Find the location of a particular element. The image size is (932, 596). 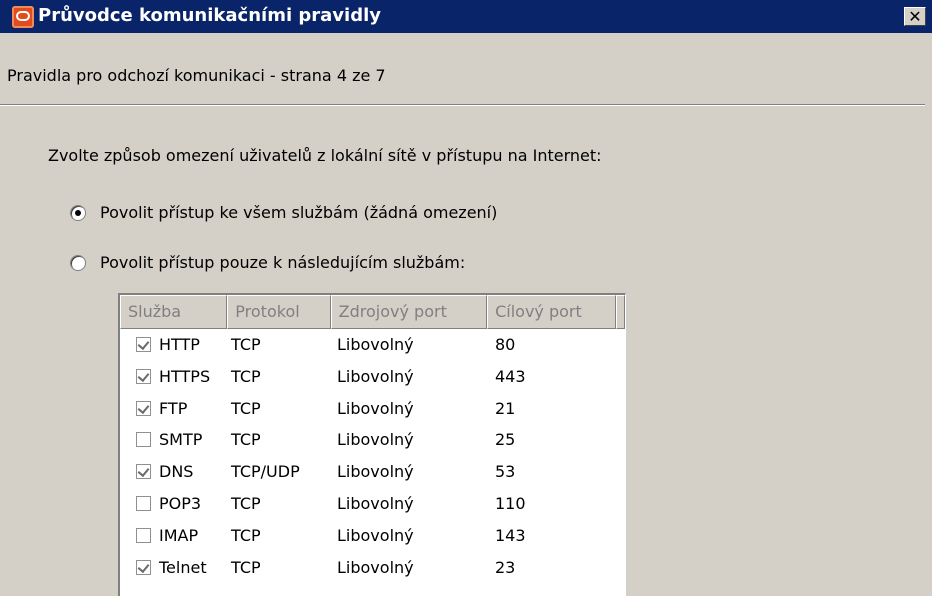

service-name-cell: POP3 is located at coordinates (180, 503).